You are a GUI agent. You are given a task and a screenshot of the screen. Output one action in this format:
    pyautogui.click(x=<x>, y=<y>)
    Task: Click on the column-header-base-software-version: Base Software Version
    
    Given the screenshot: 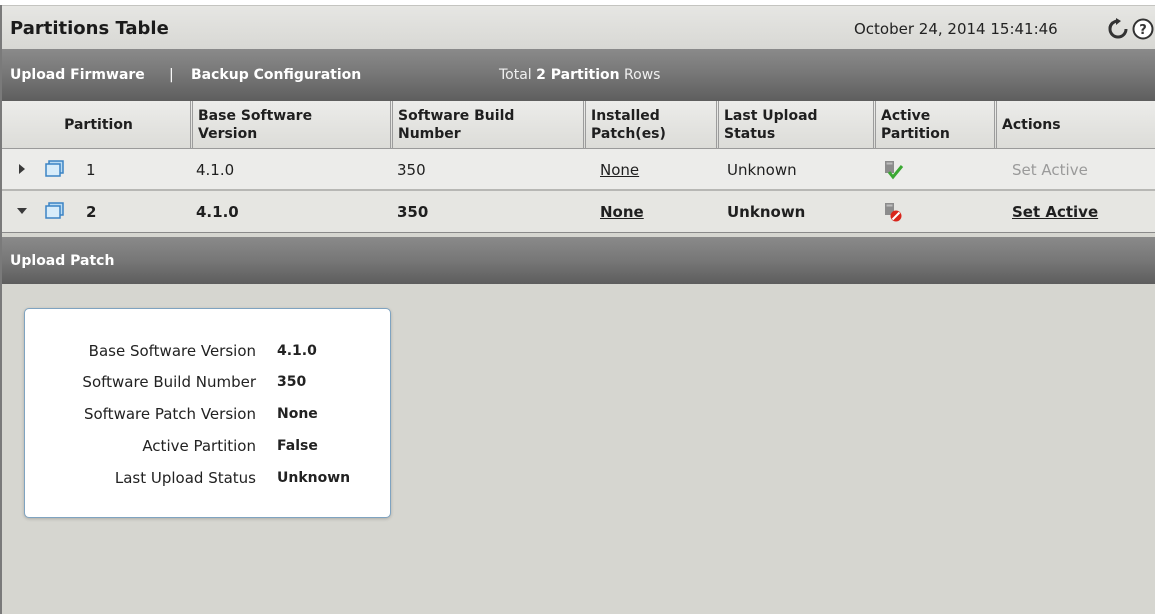 What is the action you would take?
    pyautogui.click(x=290, y=125)
    